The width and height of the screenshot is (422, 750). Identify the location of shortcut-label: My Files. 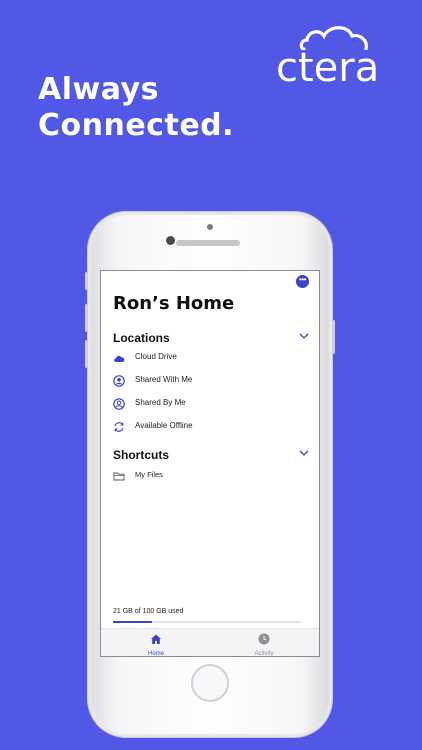
(149, 474).